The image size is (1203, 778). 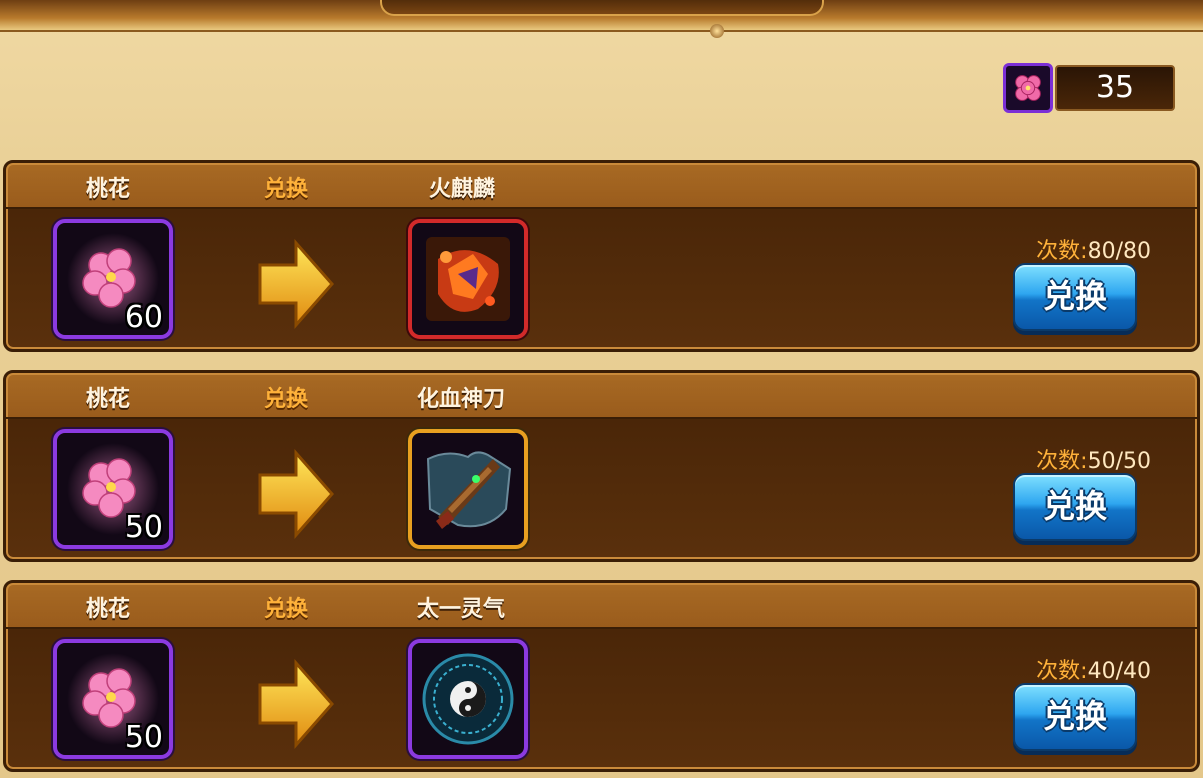 I want to click on exchange-count: 次数:40/40, so click(x=1093, y=669).